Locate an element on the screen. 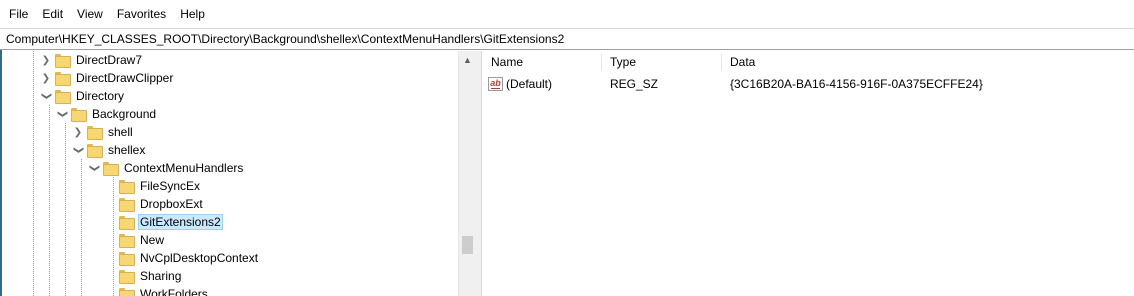 This screenshot has width=1134, height=296. tree-item-label-selected: GitExtensions2 is located at coordinates (180, 222).